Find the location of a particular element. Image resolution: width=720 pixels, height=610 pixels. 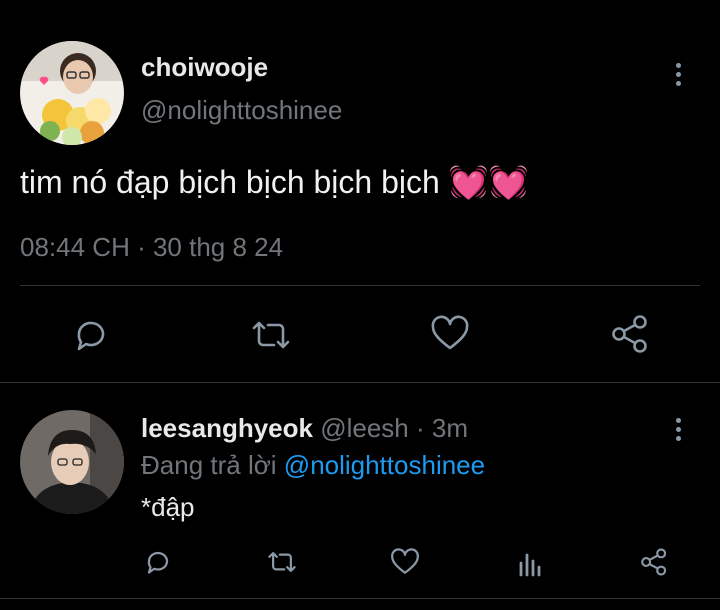

replying-prefix: Đang trả lời is located at coordinates (209, 465).